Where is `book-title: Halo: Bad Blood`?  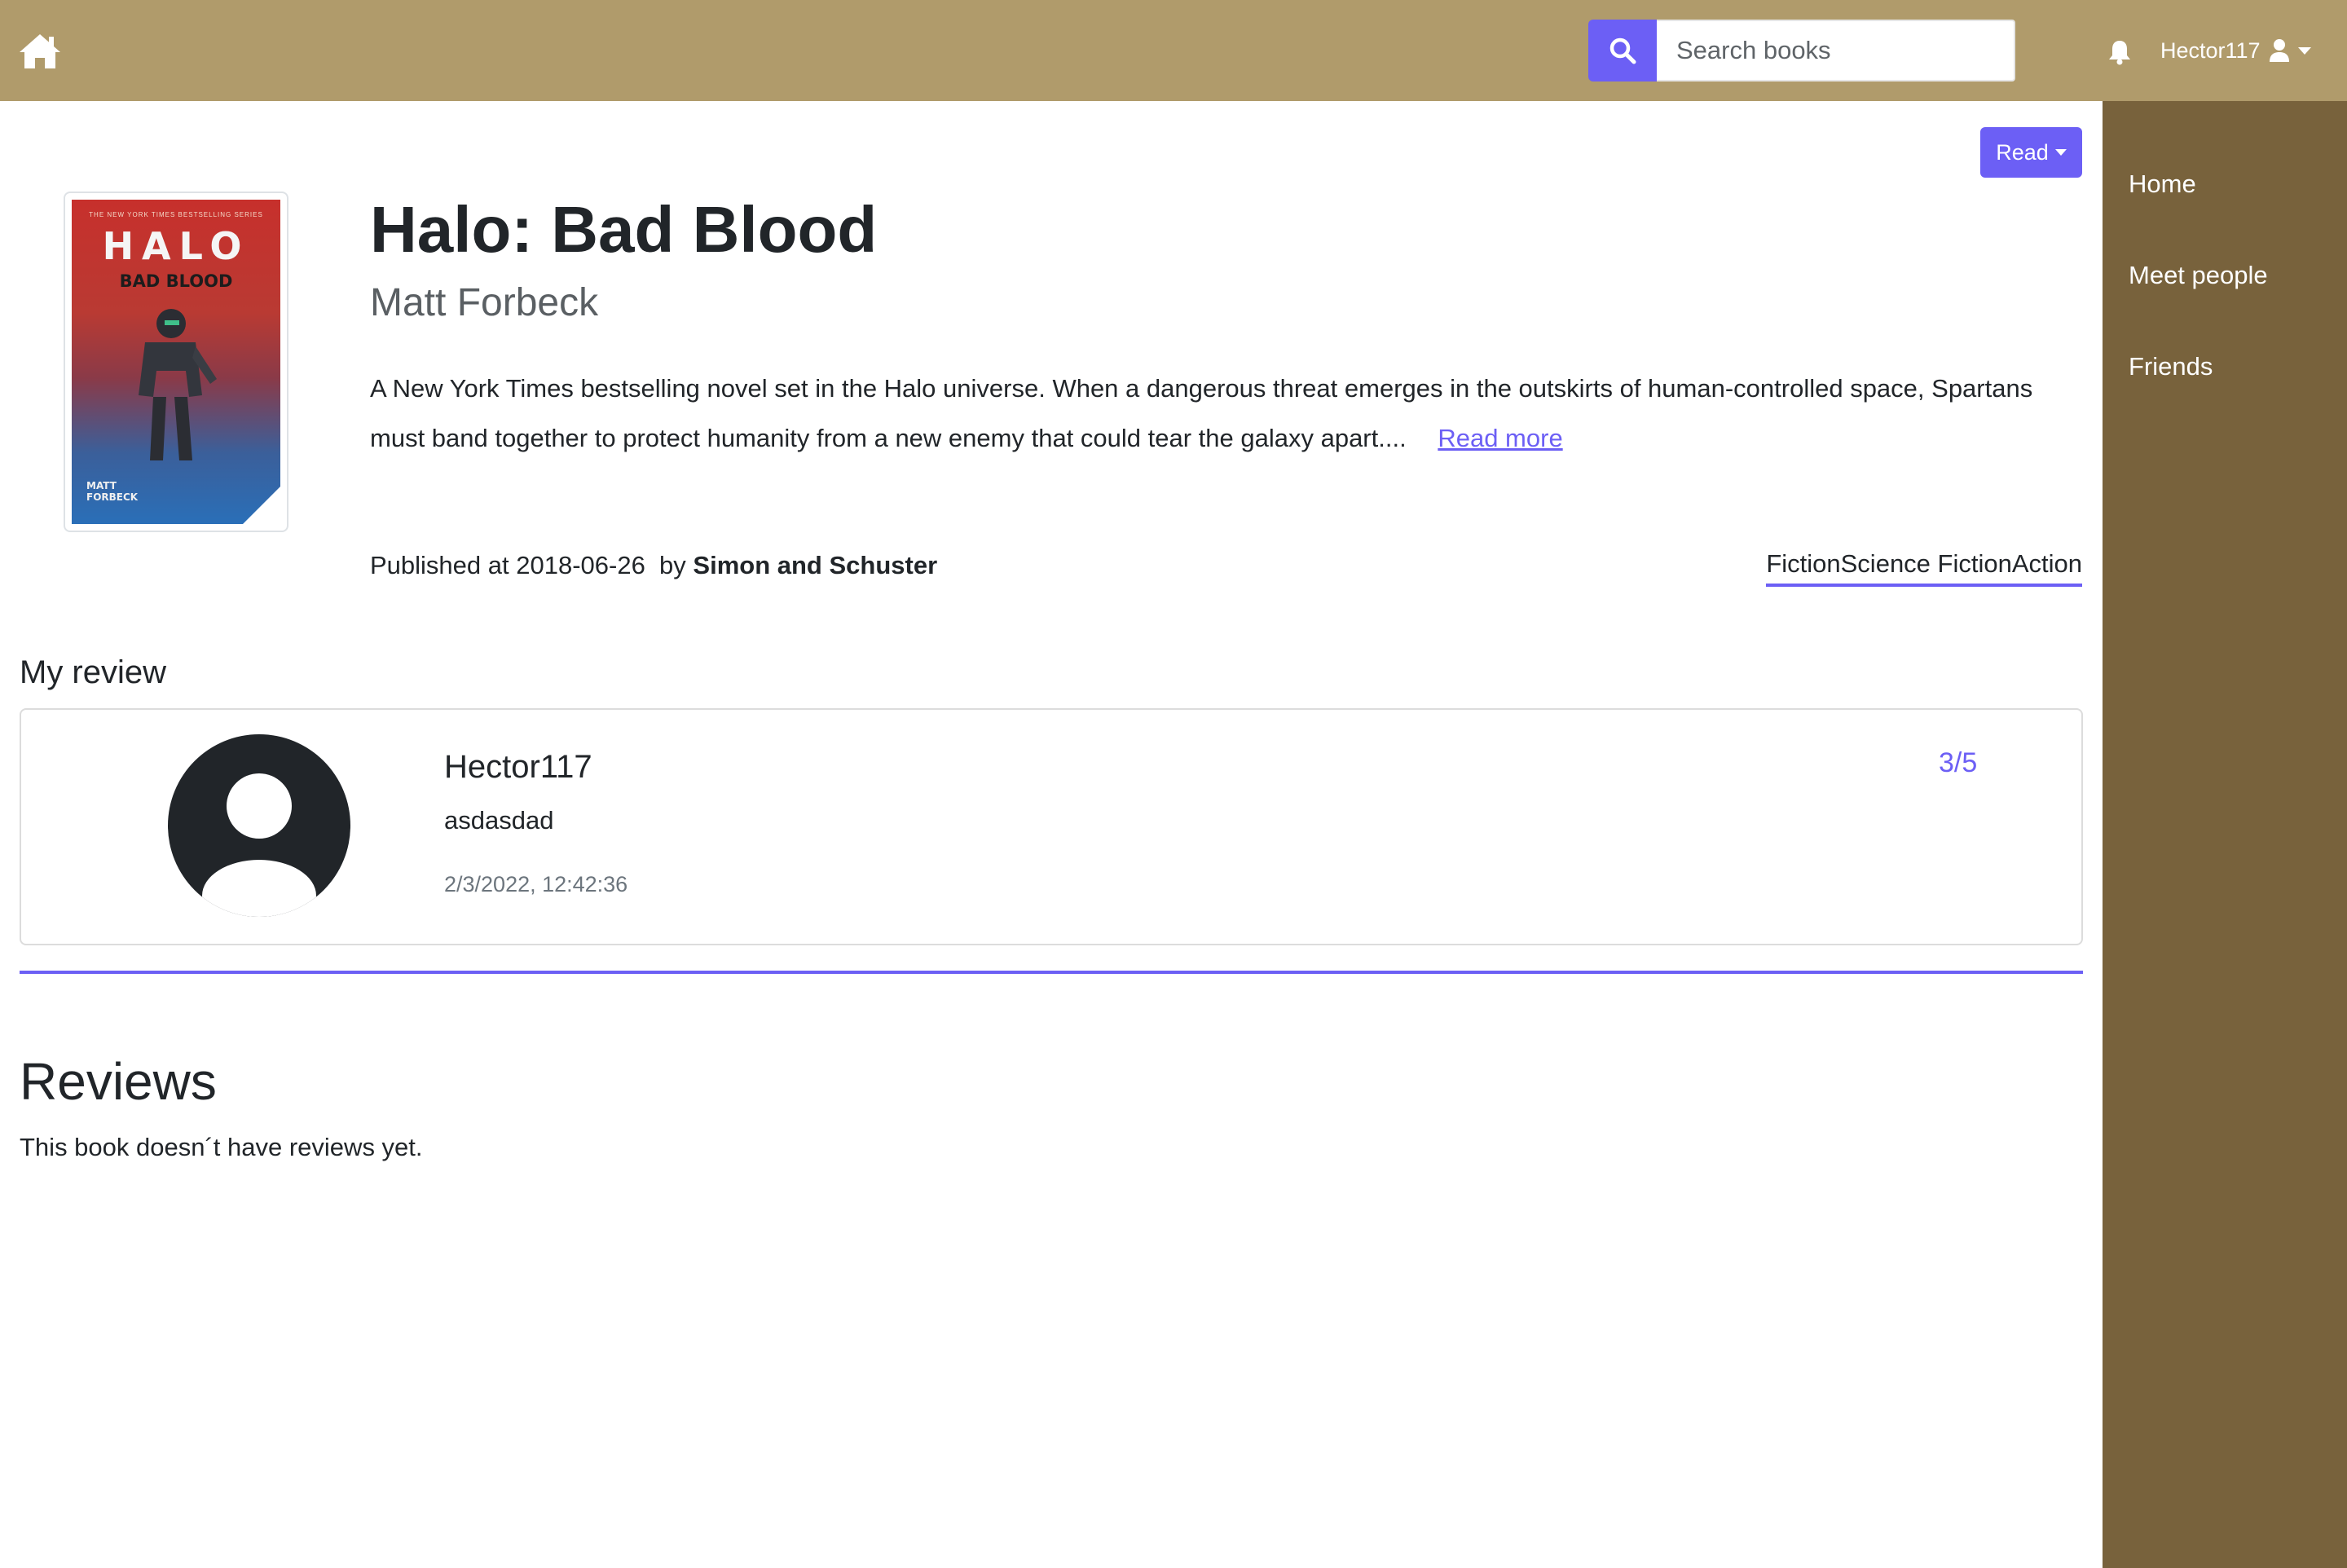
book-title: Halo: Bad Blood is located at coordinates (624, 229).